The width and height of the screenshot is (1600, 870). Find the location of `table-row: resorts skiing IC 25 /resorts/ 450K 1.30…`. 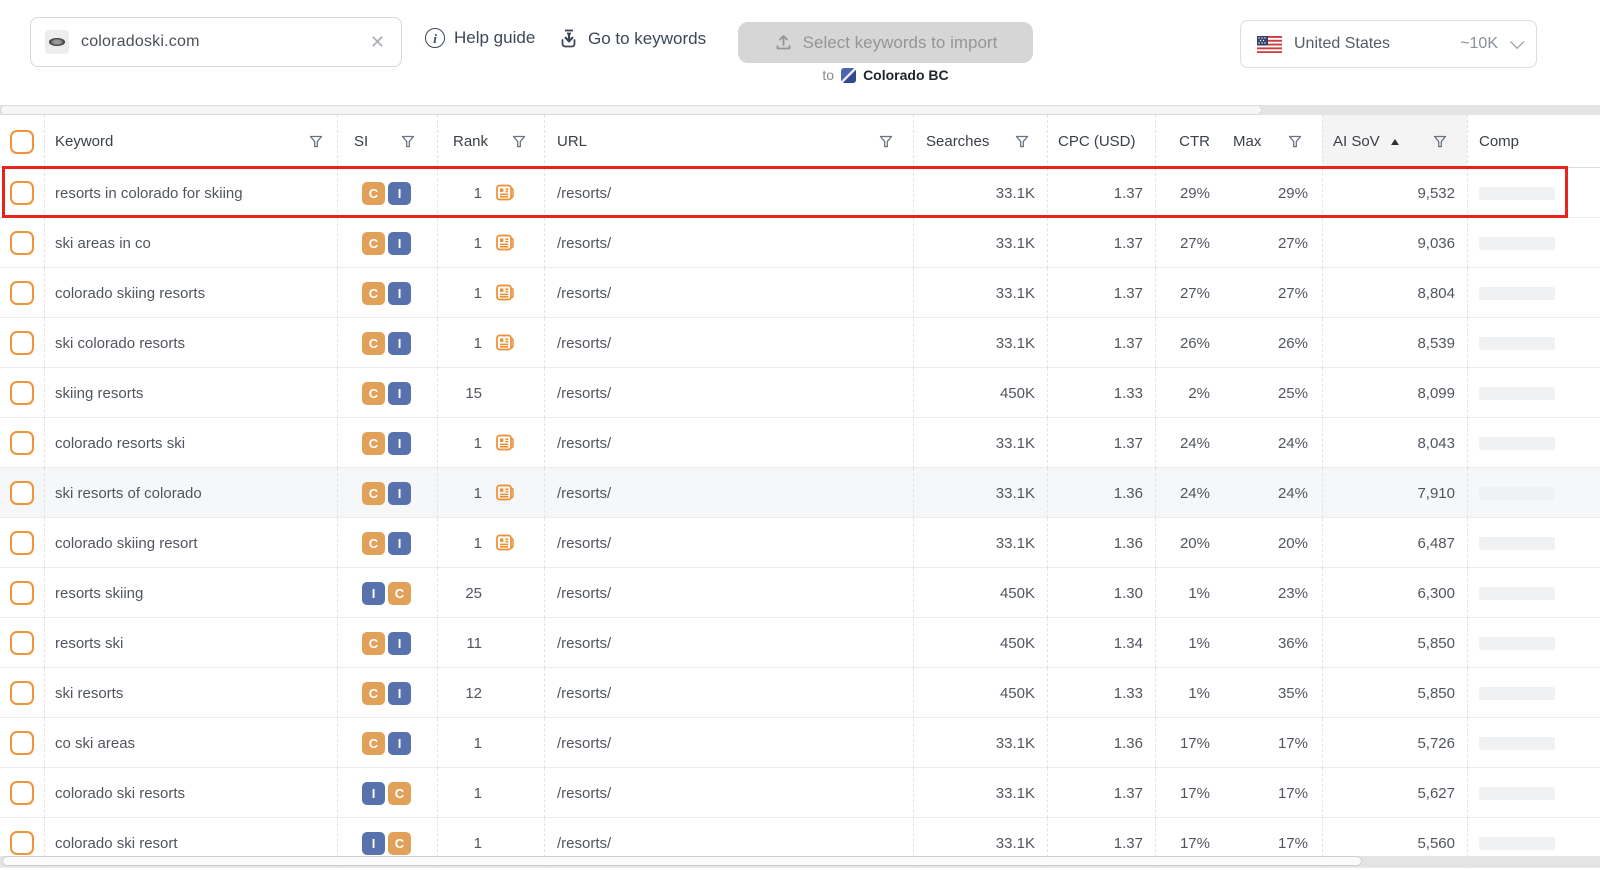

table-row: resorts skiing IC 25 /resorts/ 450K 1.30… is located at coordinates (800, 593).